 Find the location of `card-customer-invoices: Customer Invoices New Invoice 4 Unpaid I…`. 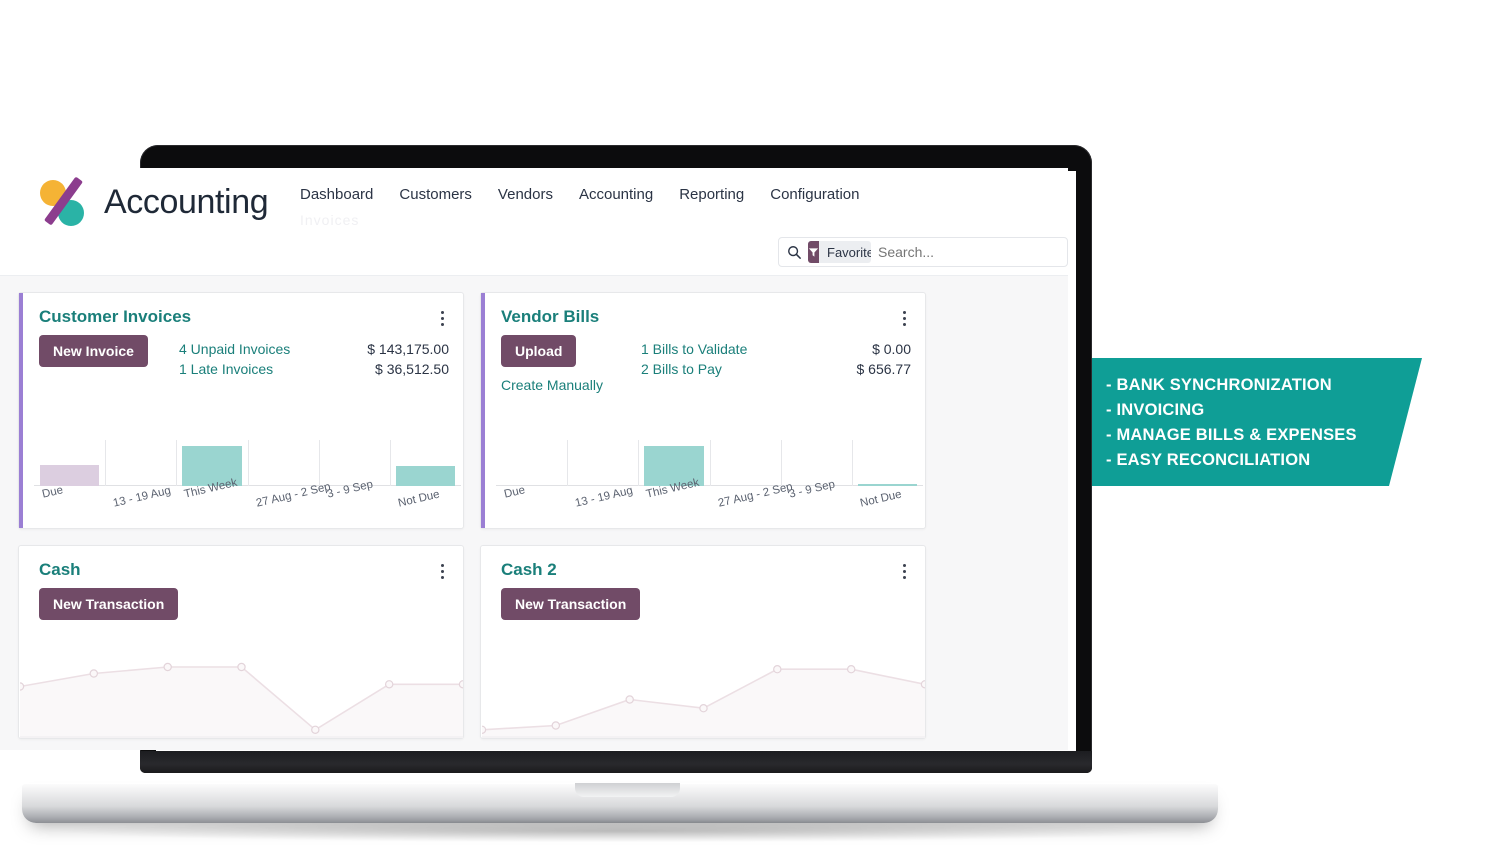

card-customer-invoices: Customer Invoices New Invoice 4 Unpaid I… is located at coordinates (241, 410).